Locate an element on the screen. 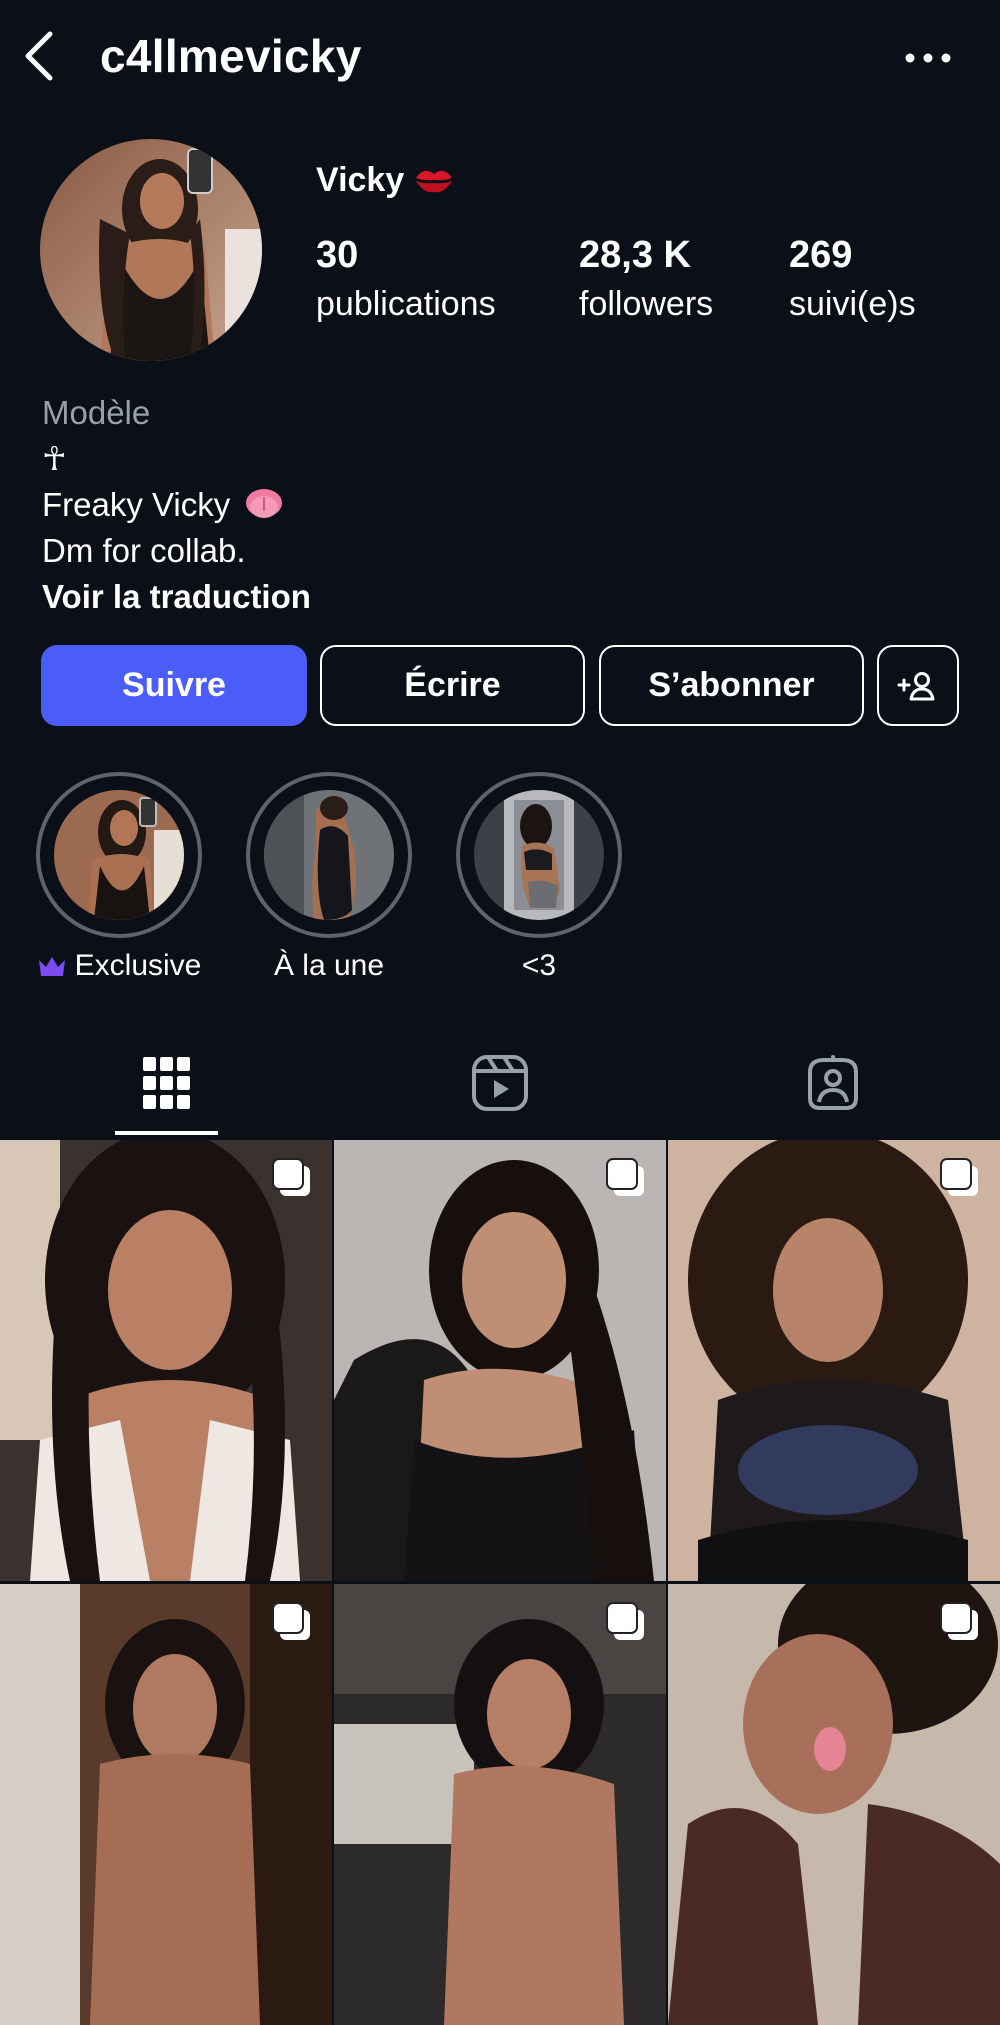  see-translation-link: Voir la traduction is located at coordinates (176, 597).